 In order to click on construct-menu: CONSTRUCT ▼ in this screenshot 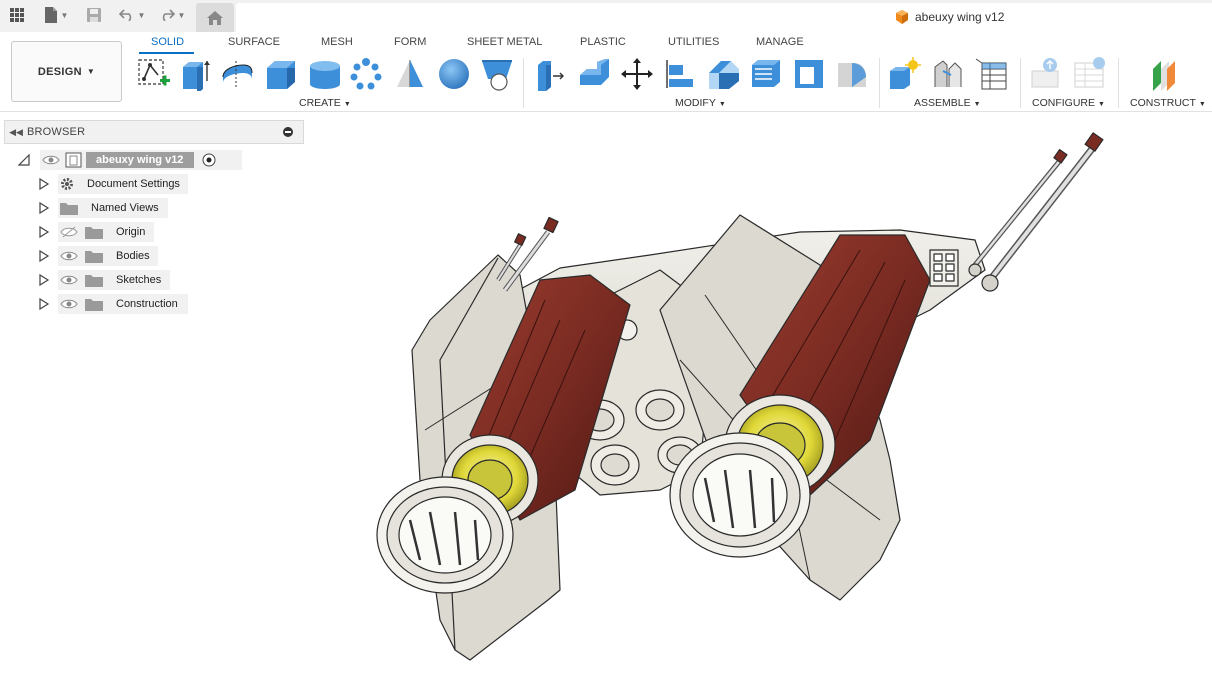, I will do `click(1168, 103)`.